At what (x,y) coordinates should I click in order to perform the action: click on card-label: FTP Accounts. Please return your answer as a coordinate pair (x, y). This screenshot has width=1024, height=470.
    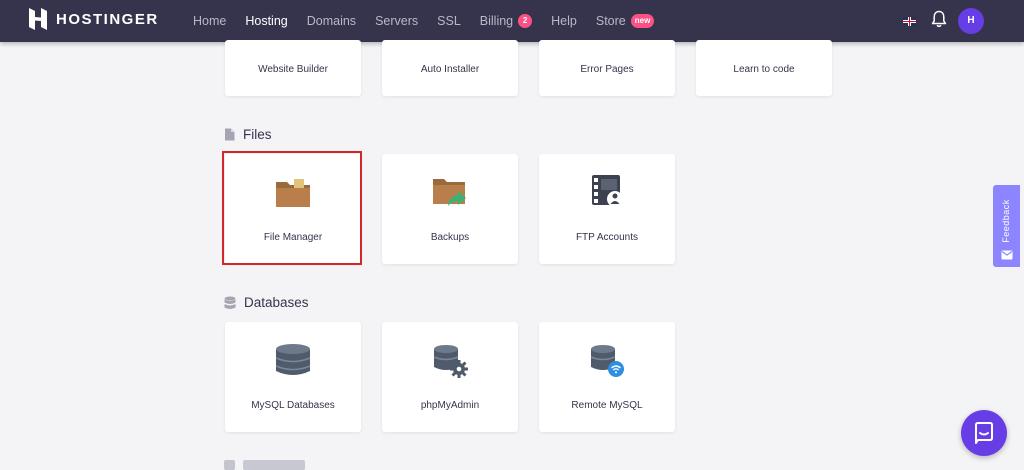
    Looking at the image, I should click on (607, 237).